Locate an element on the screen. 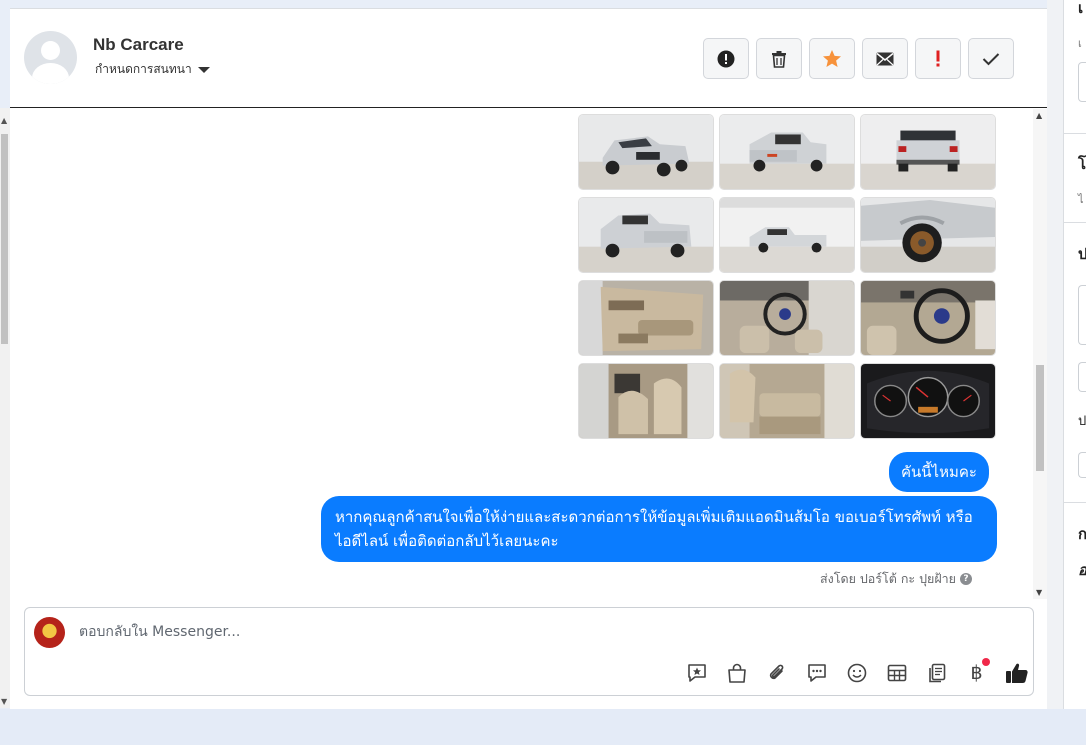 Image resolution: width=1086 pixels, height=745 pixels. trash-icon is located at coordinates (779, 59).